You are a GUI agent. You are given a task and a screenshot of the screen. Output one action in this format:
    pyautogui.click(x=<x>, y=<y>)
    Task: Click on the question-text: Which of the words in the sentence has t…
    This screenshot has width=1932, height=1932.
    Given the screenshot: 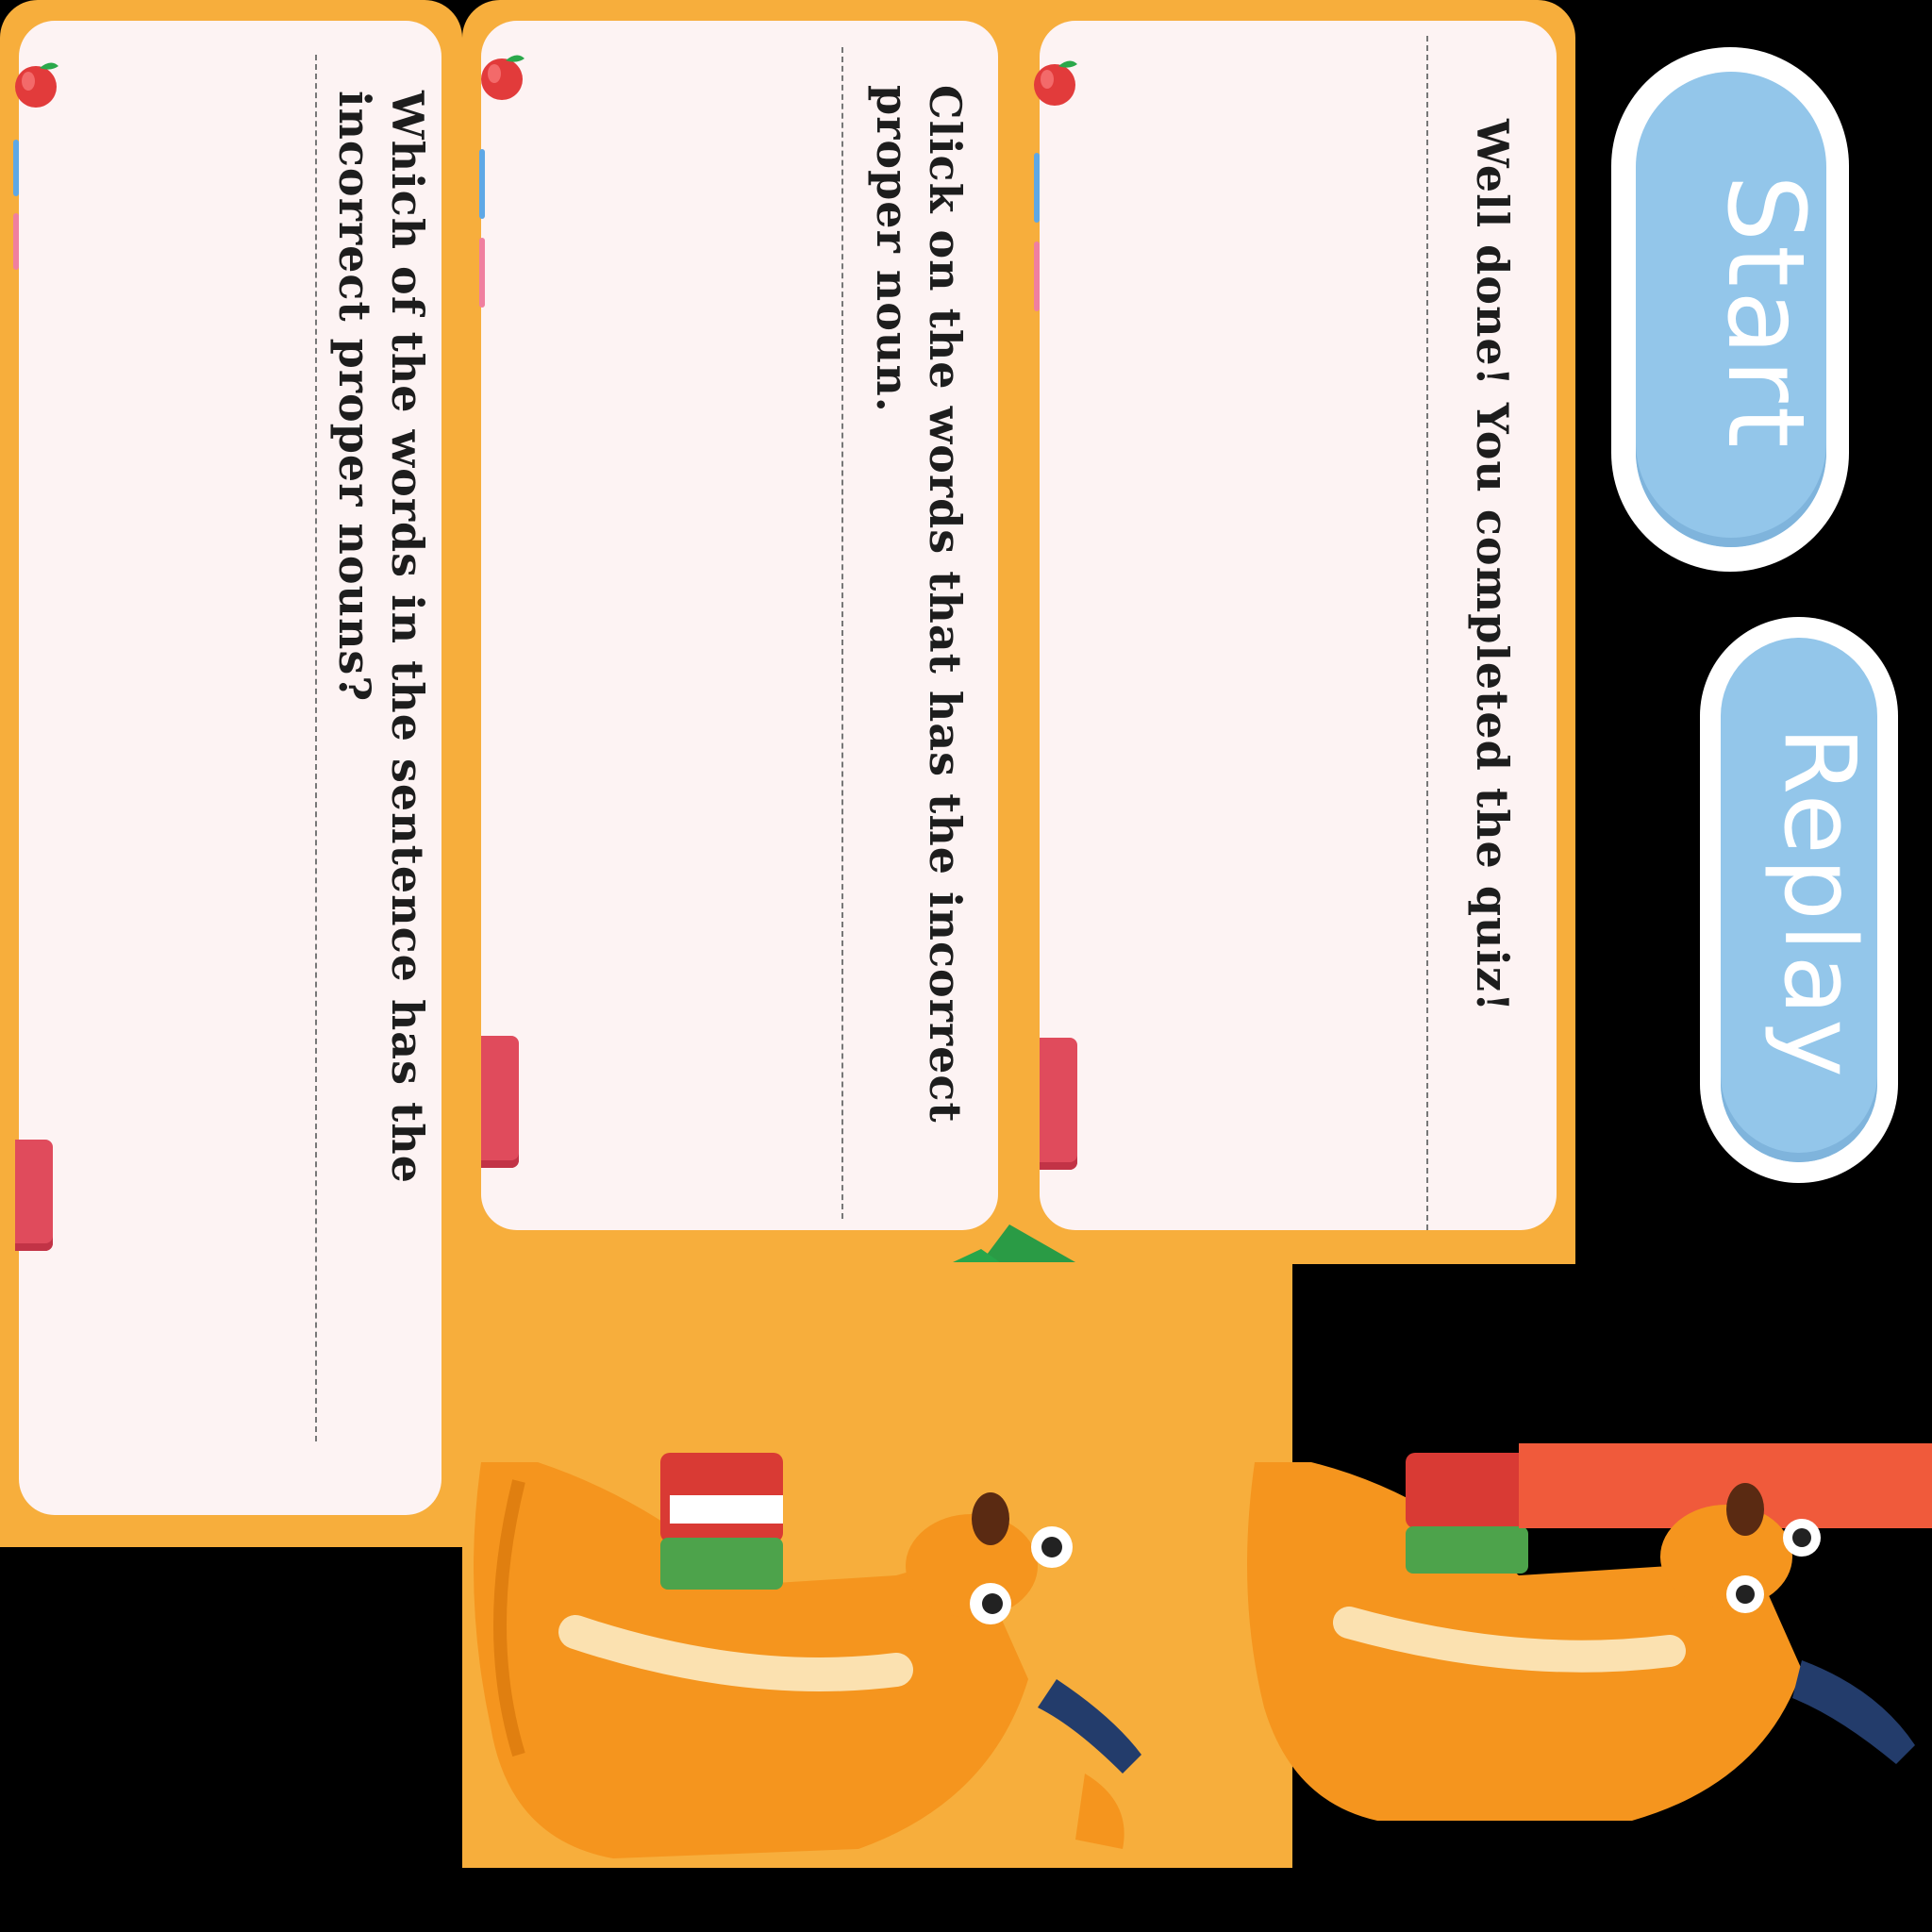 What is the action you would take?
    pyautogui.click(x=381, y=637)
    